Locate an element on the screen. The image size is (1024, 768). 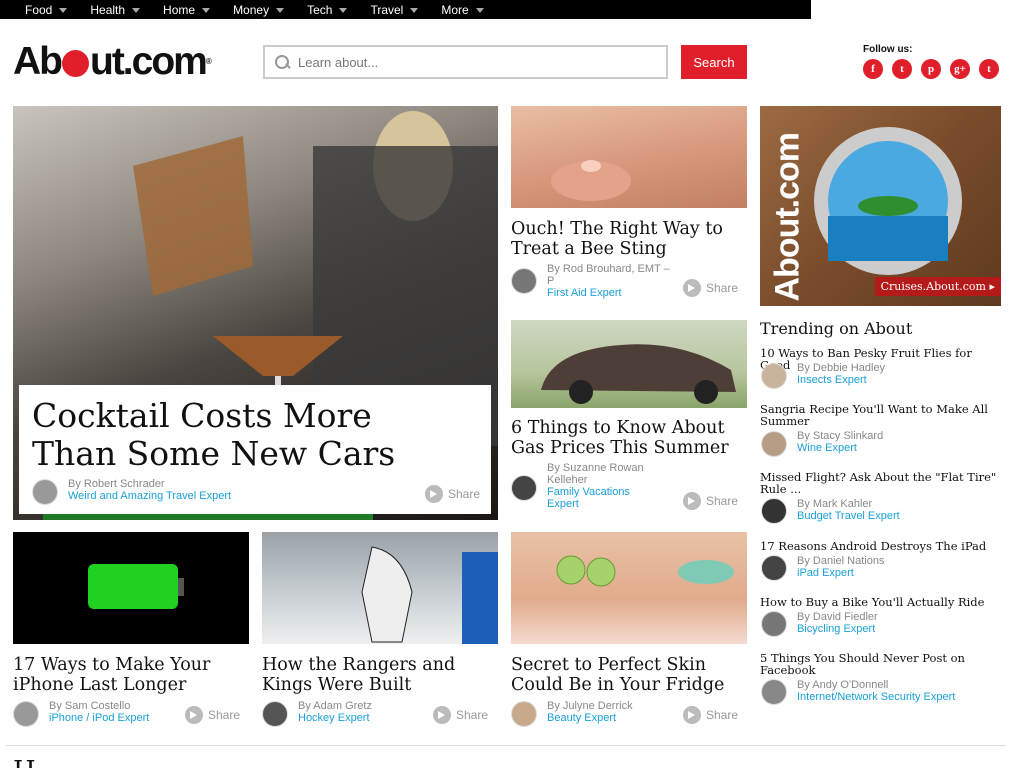
author-role-link: Bicycling Expert is located at coordinates (837, 629).